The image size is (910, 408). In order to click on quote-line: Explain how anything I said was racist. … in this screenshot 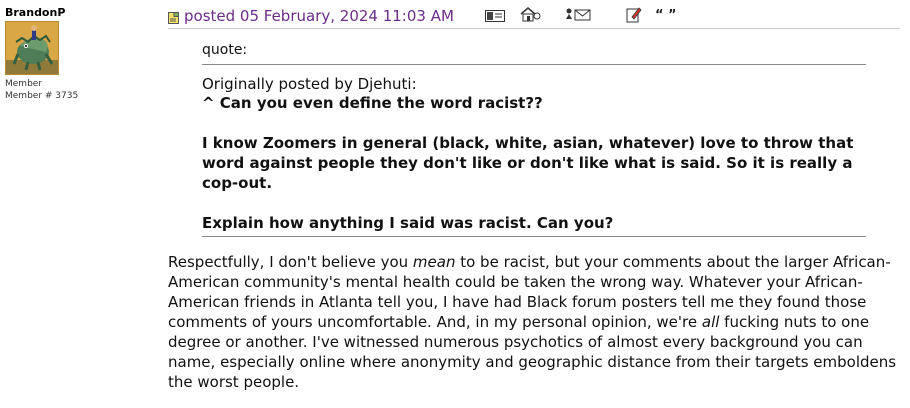, I will do `click(408, 223)`.